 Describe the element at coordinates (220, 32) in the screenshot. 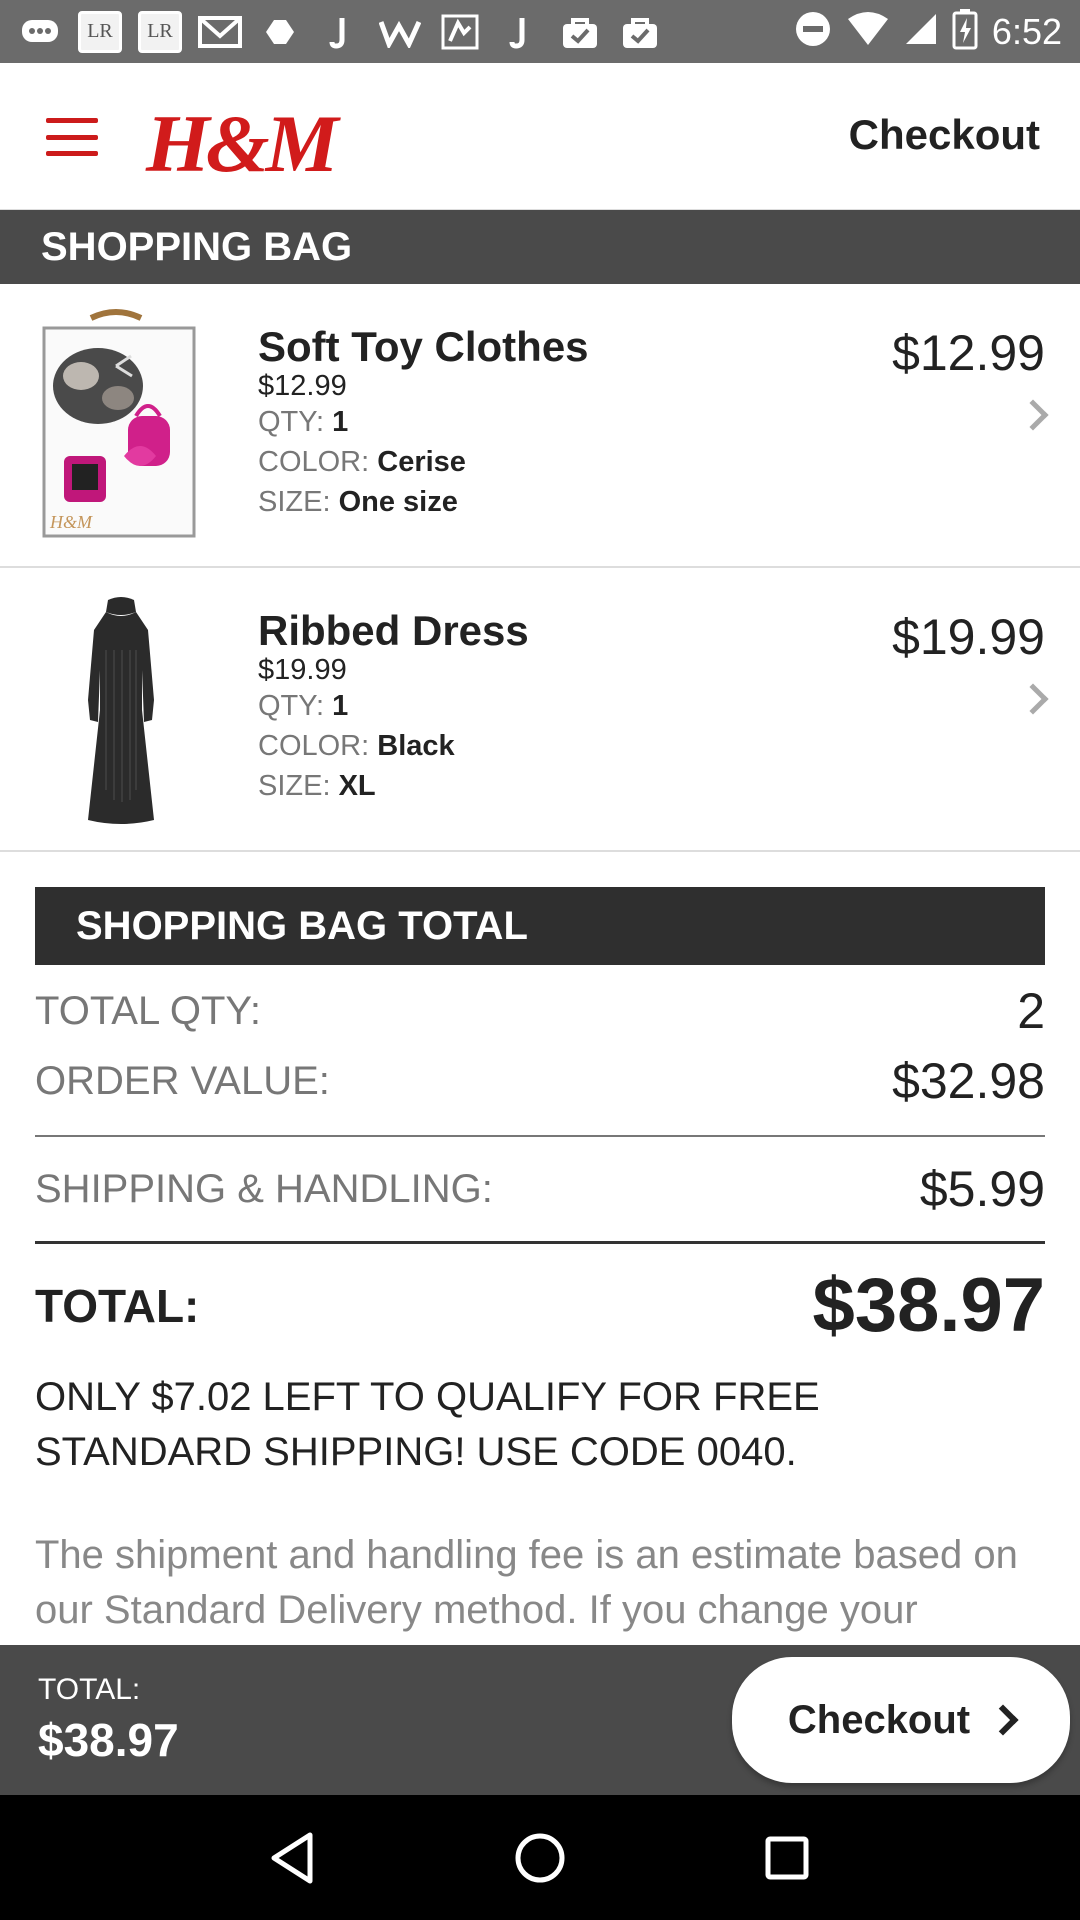

I see `mail-icon` at that location.